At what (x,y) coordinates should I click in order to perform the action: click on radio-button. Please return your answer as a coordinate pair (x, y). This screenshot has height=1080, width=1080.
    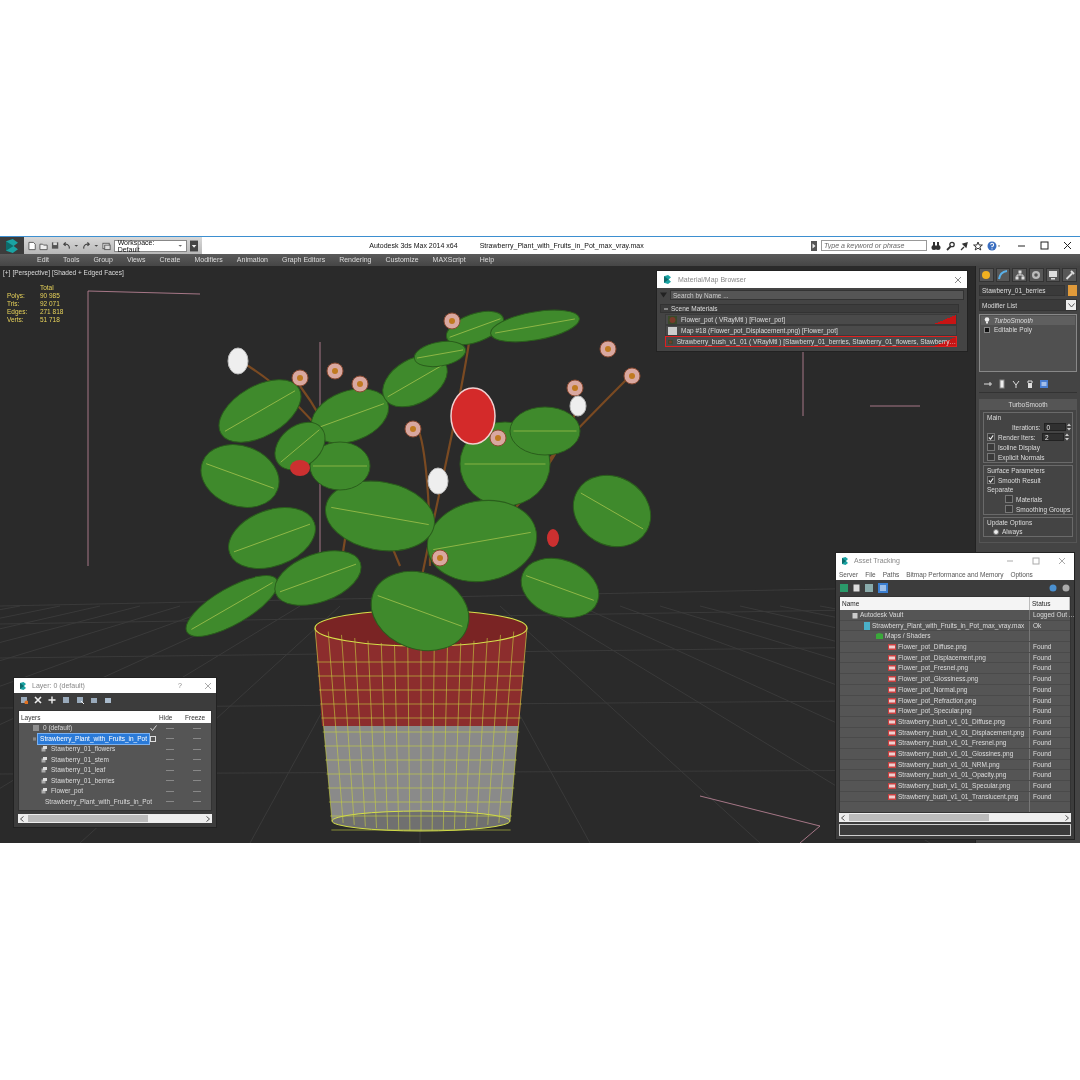
    Looking at the image, I should click on (996, 531).